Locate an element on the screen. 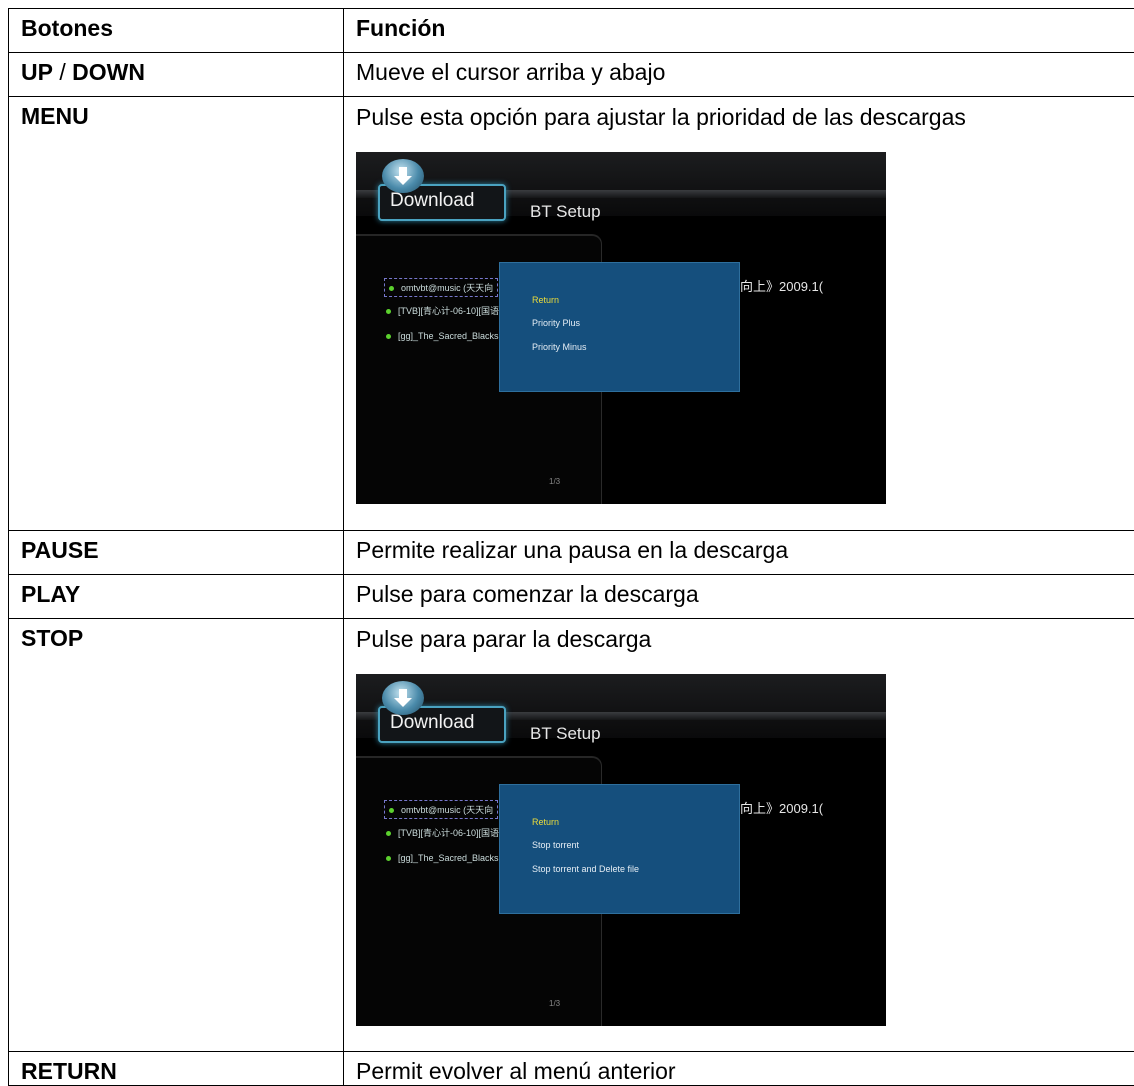 The height and width of the screenshot is (1086, 1134). key-up: UP is located at coordinates (37, 72).